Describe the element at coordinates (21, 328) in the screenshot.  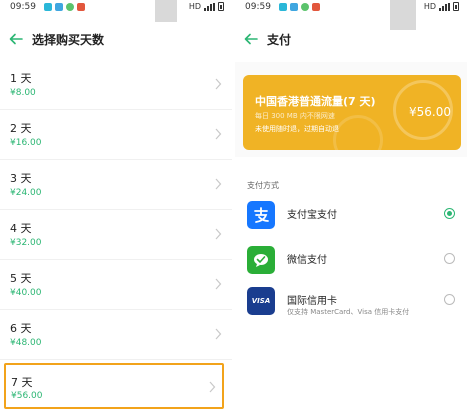
I see `day-label: 6 天` at that location.